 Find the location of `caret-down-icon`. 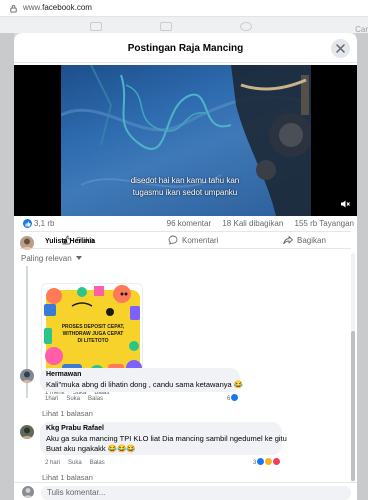

caret-down-icon is located at coordinates (78, 258).